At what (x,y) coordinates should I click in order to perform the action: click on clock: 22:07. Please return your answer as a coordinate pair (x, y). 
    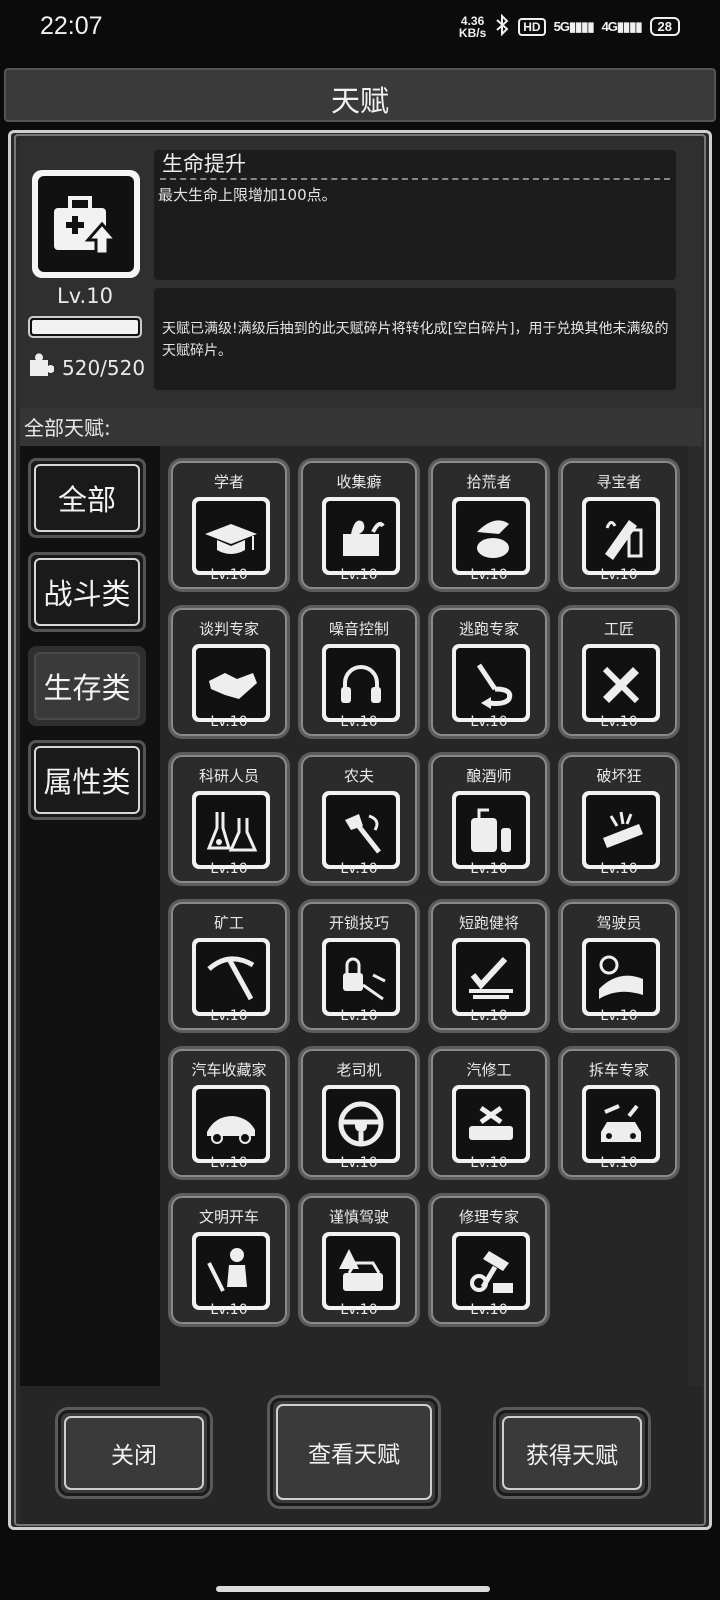
    Looking at the image, I should click on (71, 26).